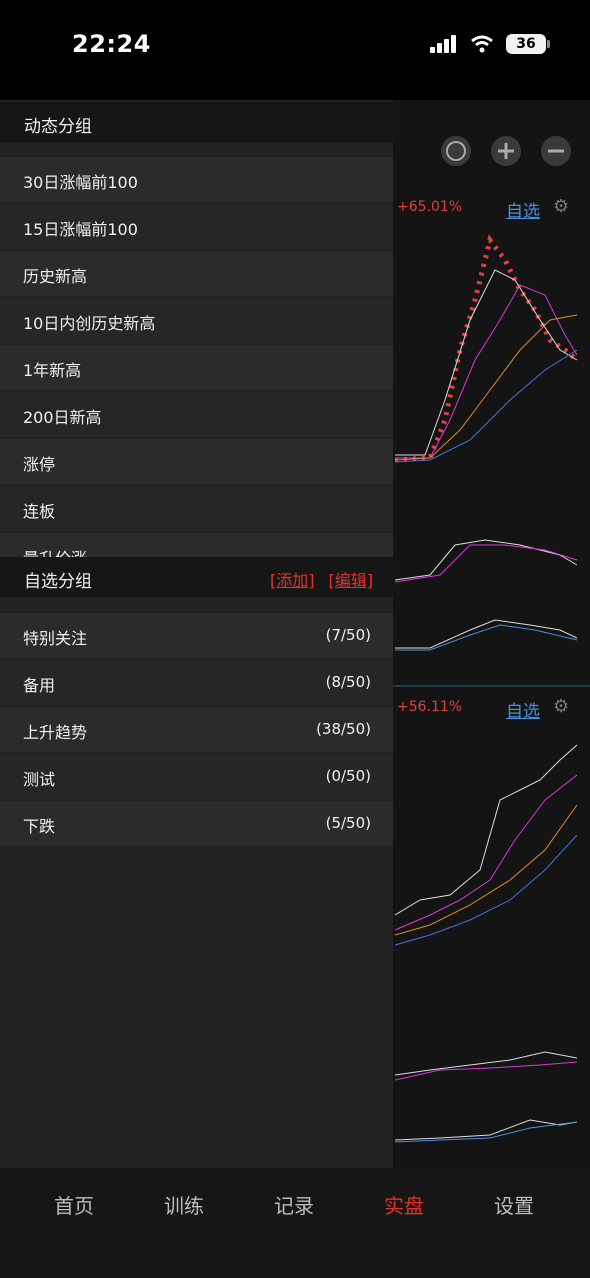 The width and height of the screenshot is (590, 1278). Describe the element at coordinates (196, 508) in the screenshot. I see `dynamic-item: 连板` at that location.